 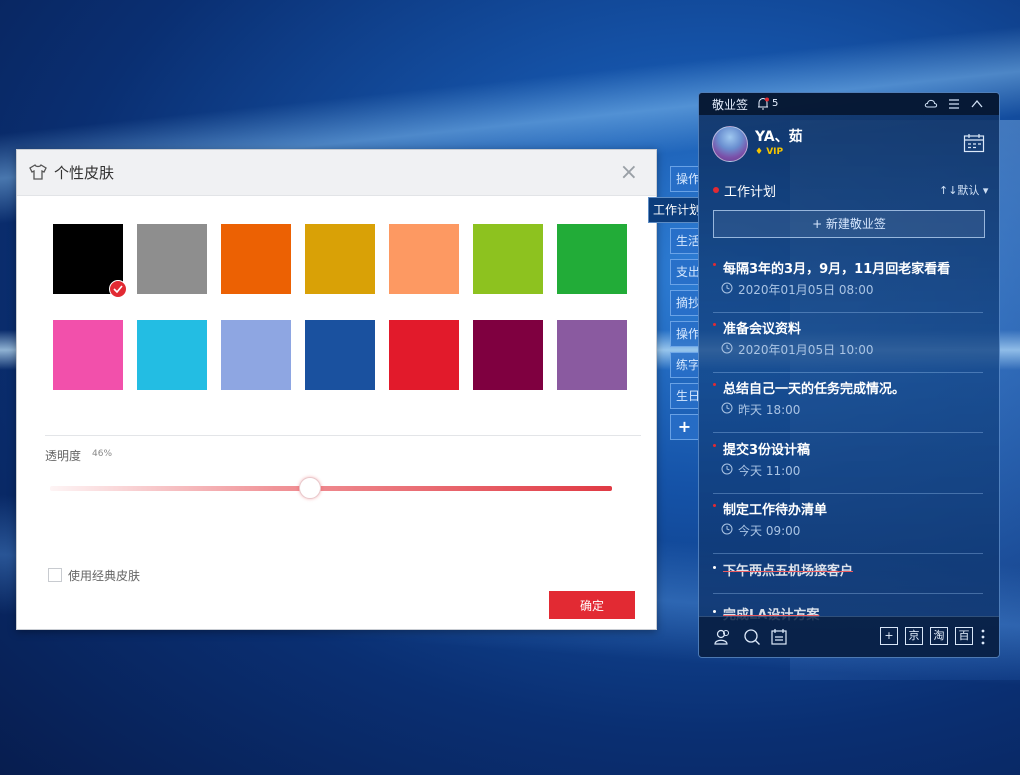 I want to click on note-item: 准备会议资料 2020年01月05日 10:00, so click(x=849, y=343).